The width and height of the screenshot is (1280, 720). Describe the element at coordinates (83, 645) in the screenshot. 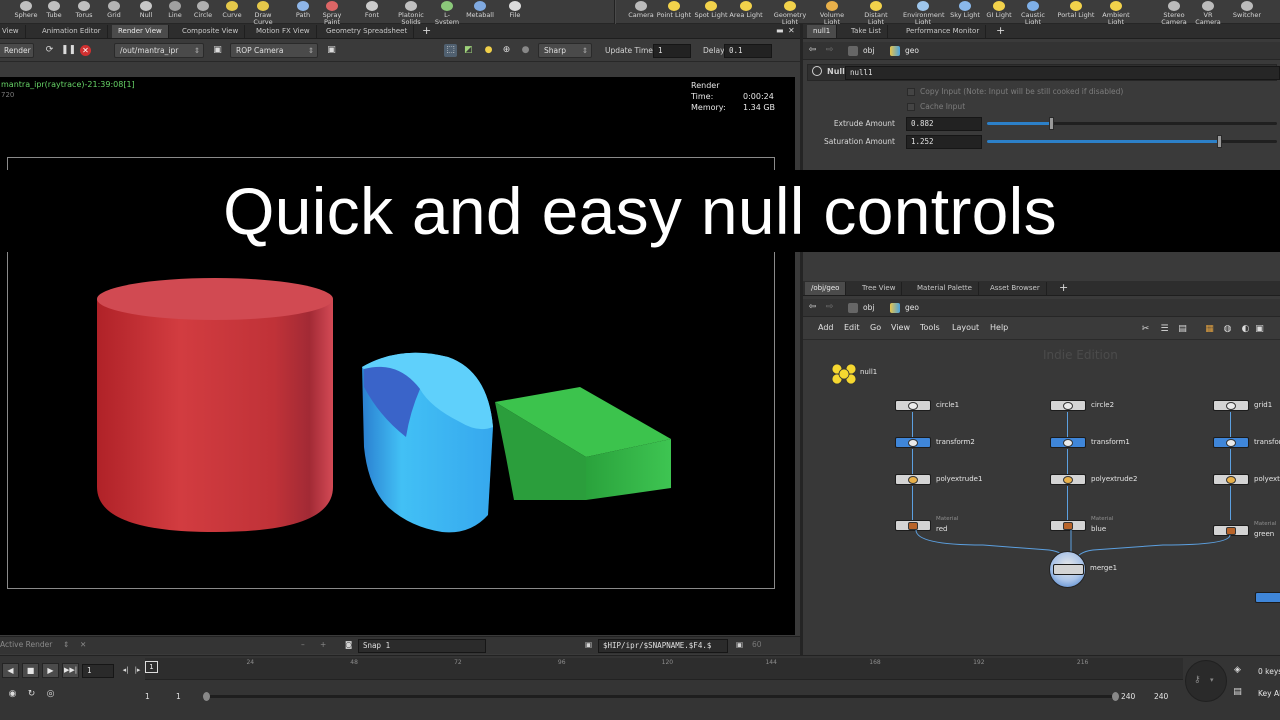

I see `close-render-icon: ✕` at that location.